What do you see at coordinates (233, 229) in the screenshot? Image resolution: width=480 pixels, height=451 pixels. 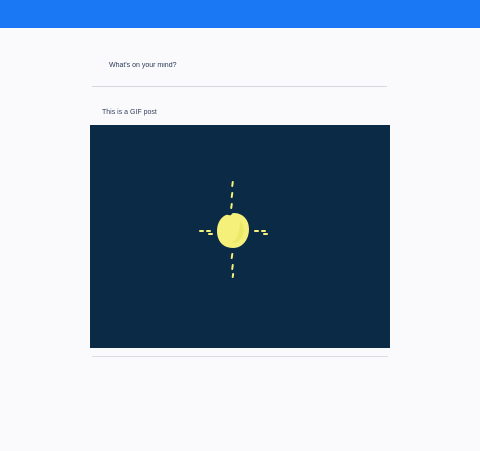 I see `sun-sparkle-icon` at bounding box center [233, 229].